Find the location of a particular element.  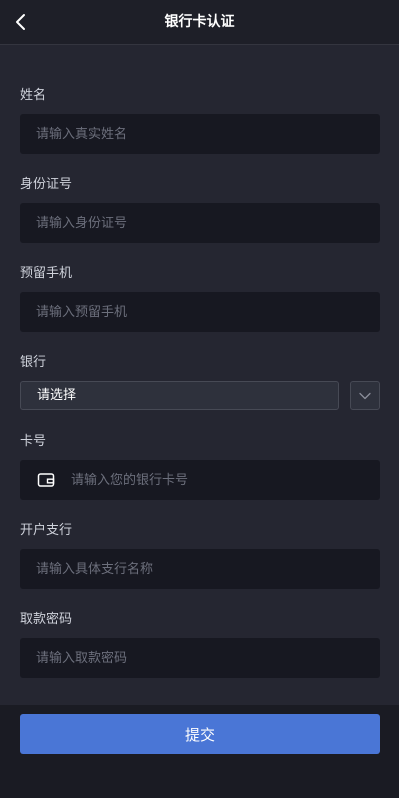

branch-label: 开户支行 is located at coordinates (46, 530).